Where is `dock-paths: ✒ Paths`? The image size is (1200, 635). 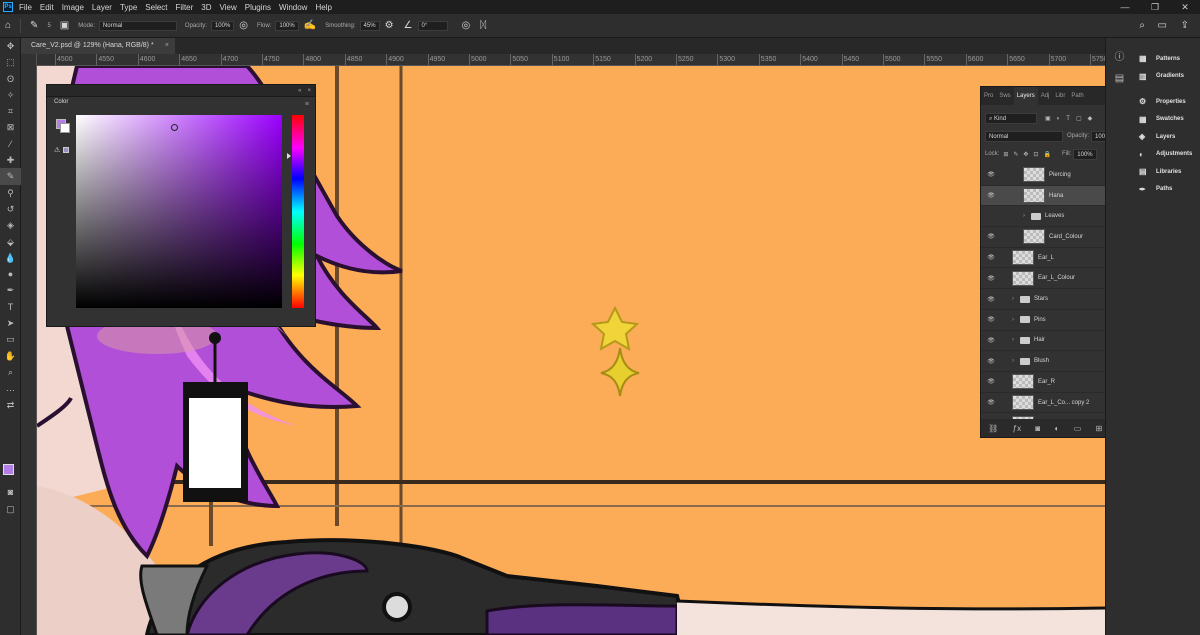
dock-paths: ✒ Paths is located at coordinates (1166, 190).